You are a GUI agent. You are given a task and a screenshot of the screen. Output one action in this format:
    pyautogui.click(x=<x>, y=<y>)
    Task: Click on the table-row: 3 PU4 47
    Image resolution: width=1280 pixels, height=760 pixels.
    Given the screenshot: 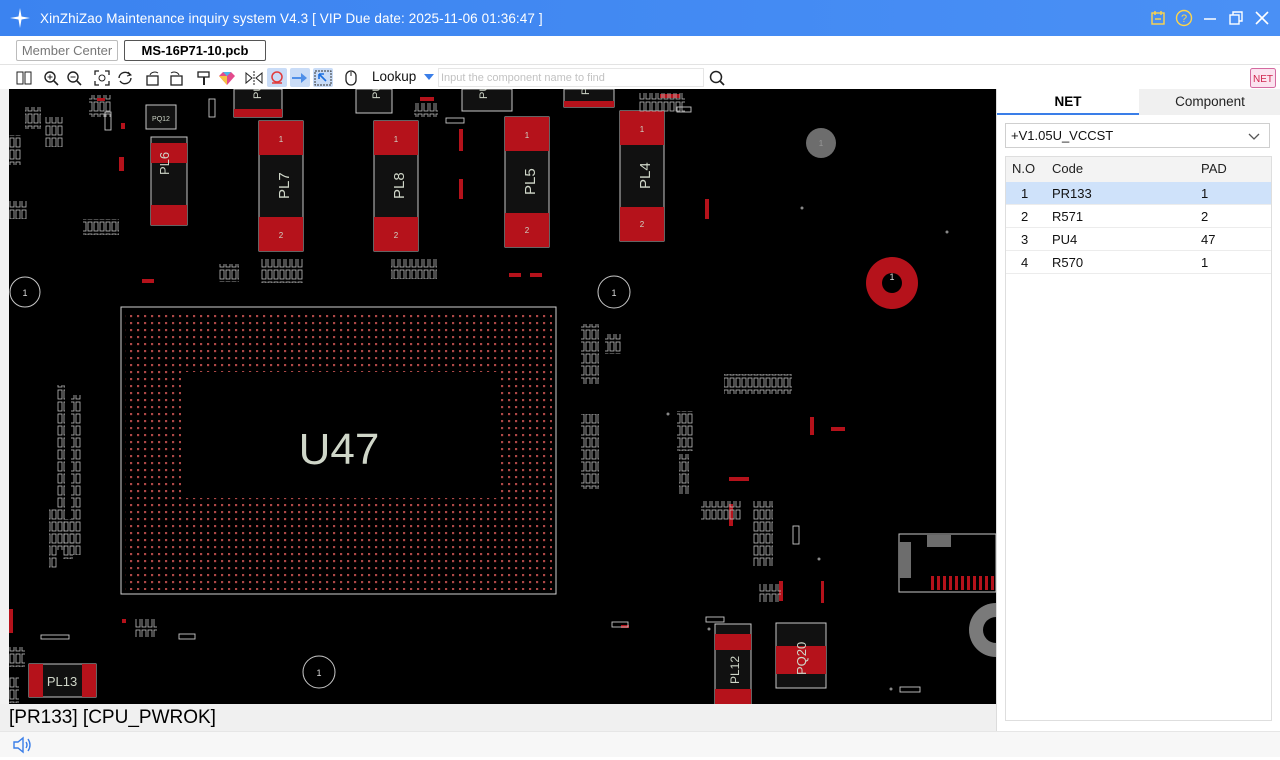 What is the action you would take?
    pyautogui.click(x=1138, y=239)
    